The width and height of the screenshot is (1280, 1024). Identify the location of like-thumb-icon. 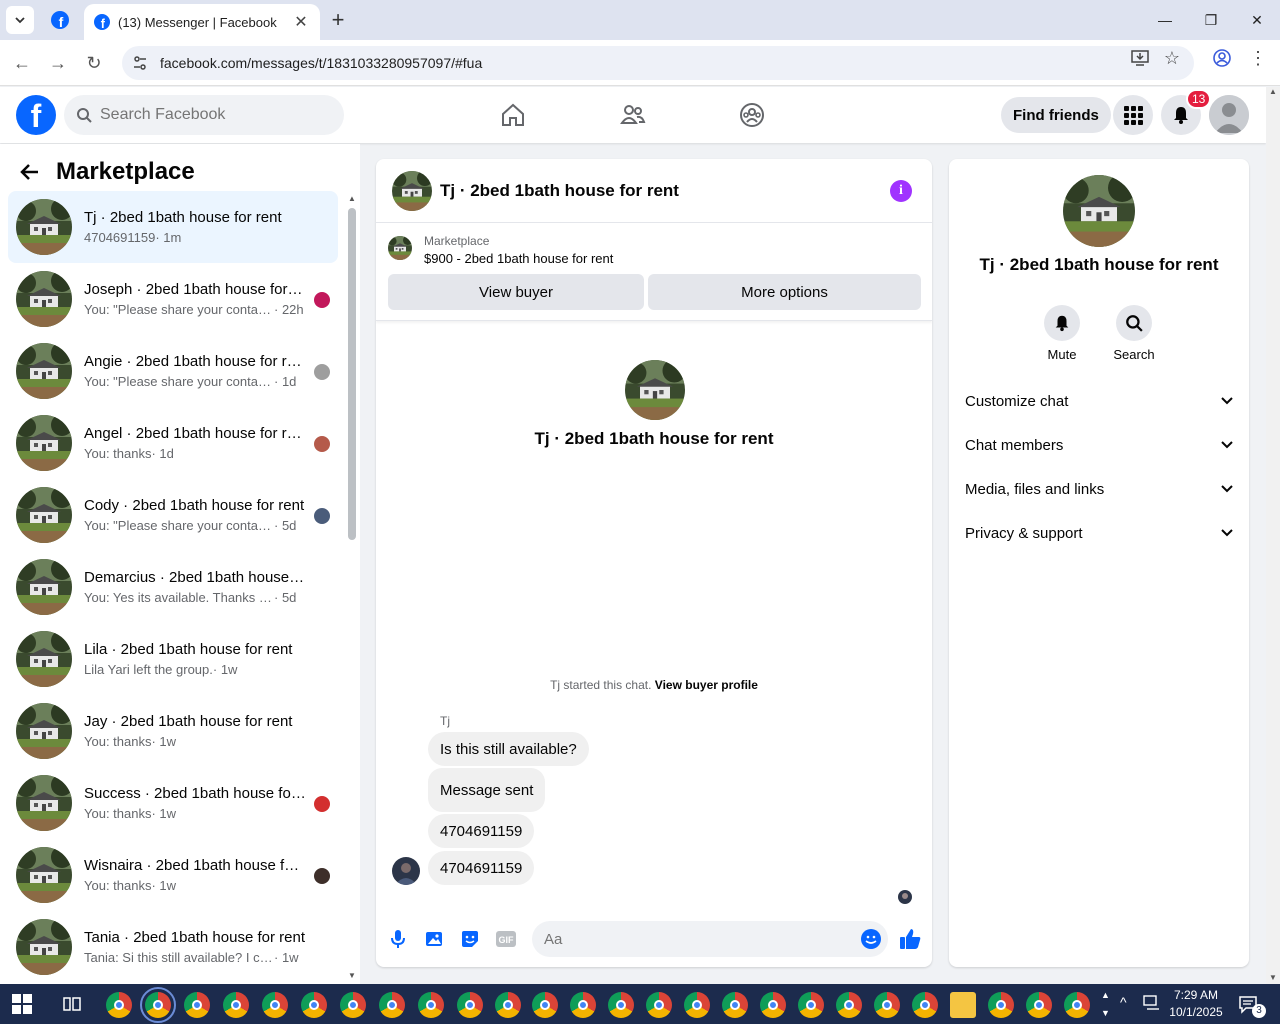
(910, 939).